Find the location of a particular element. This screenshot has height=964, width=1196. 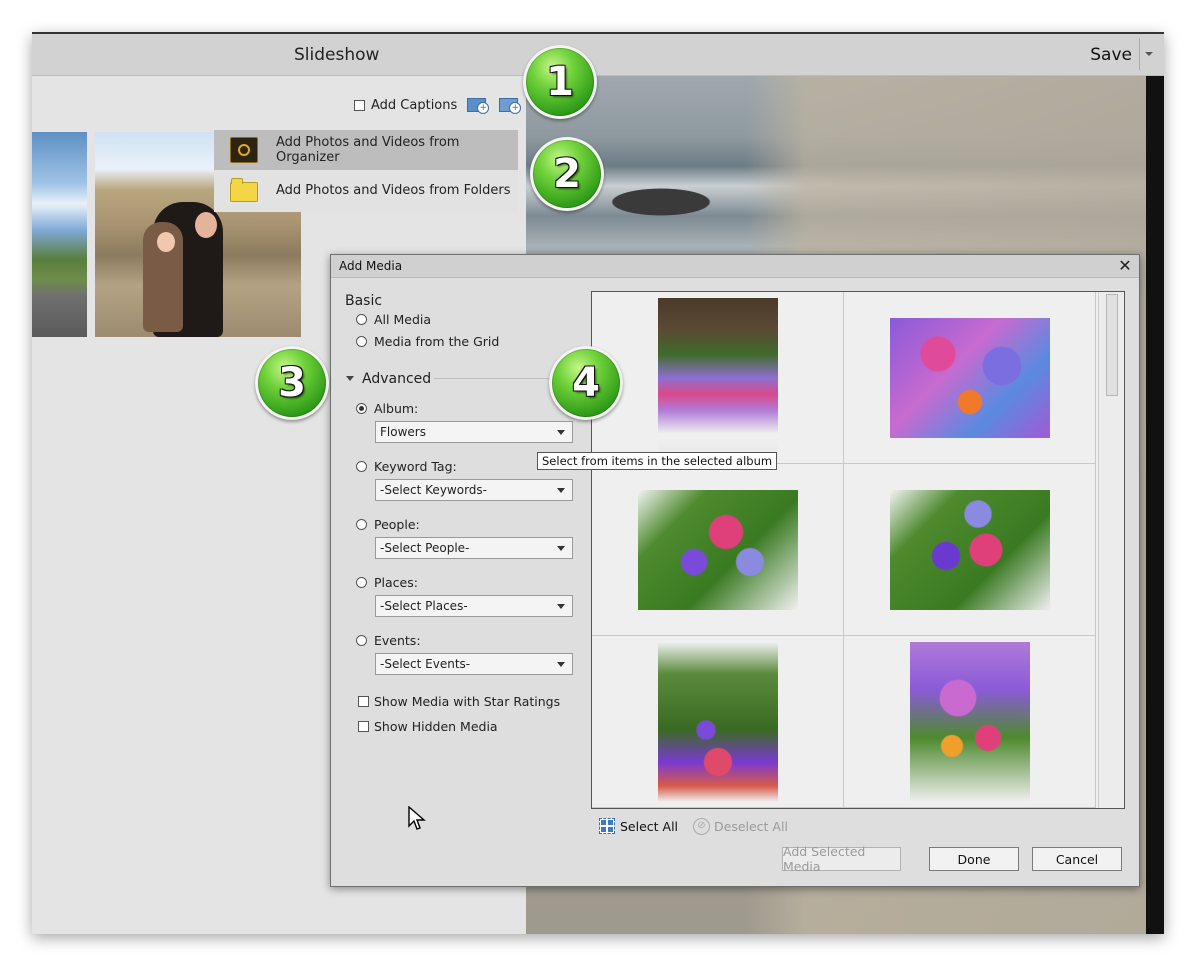

close-icon: ✕ is located at coordinates (1125, 266).